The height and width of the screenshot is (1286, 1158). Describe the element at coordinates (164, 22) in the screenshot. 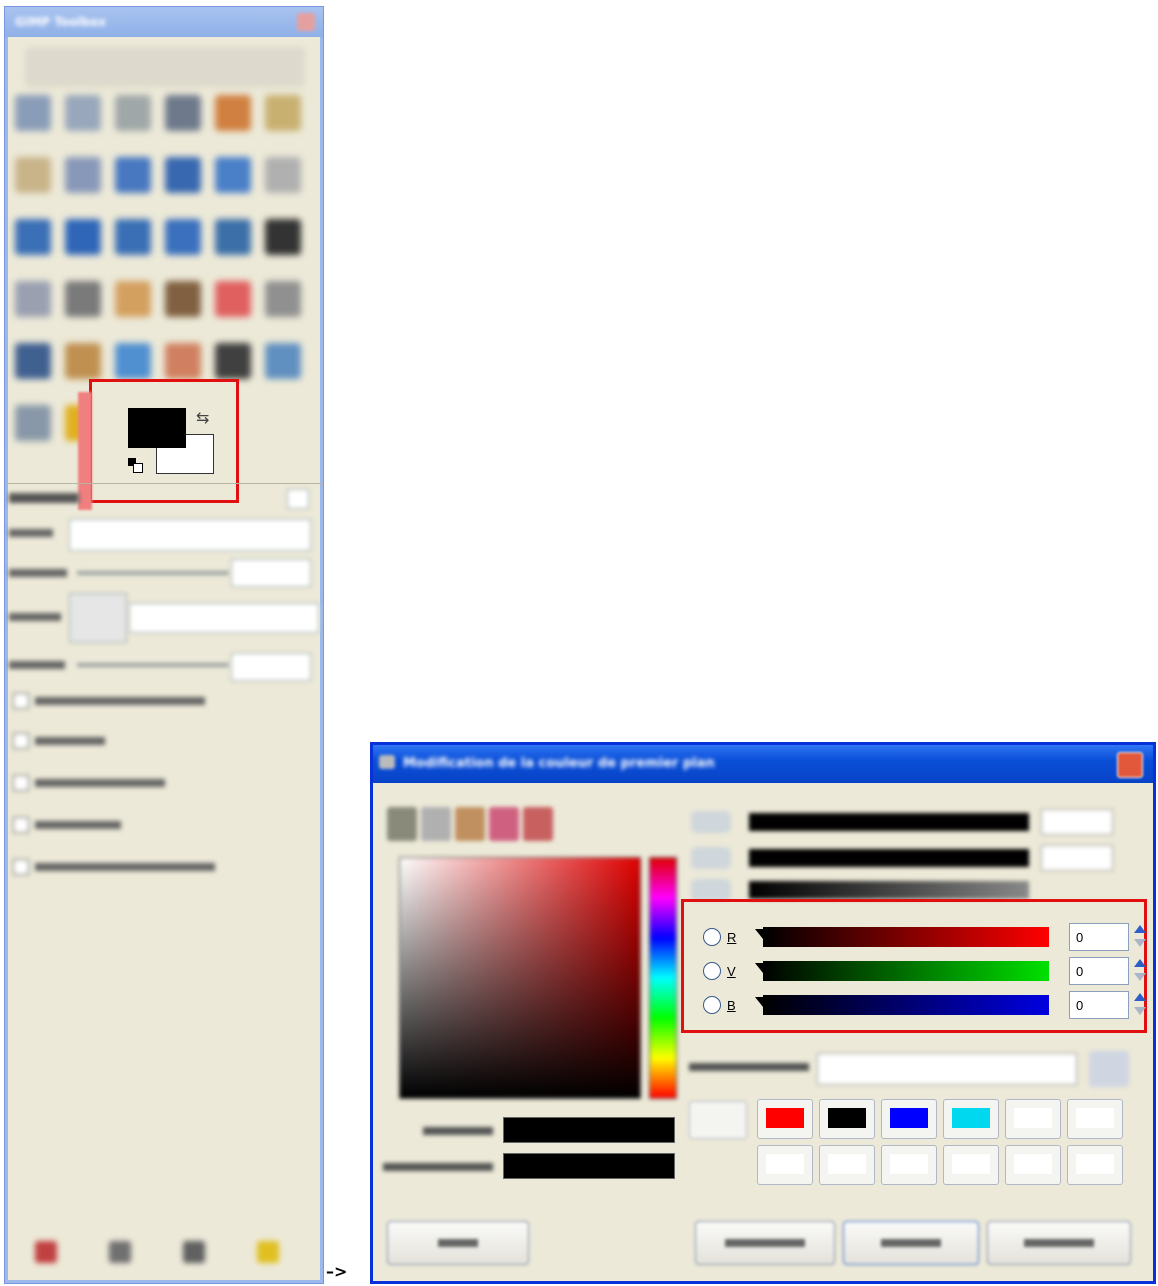

I see `toolbox-titlebar: GIMP Toolbox` at that location.